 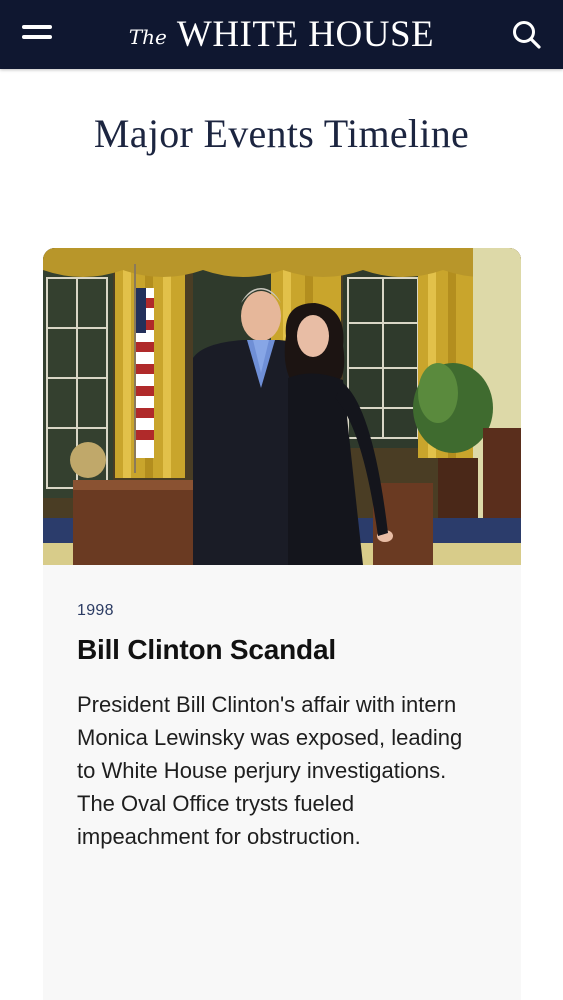 What do you see at coordinates (206, 649) in the screenshot?
I see `event-title: Bill Clinton Scandal` at bounding box center [206, 649].